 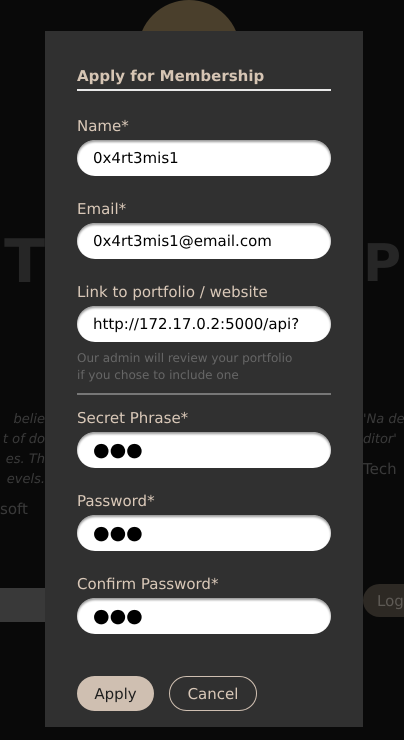 I want to click on apply-button: Apply, so click(x=115, y=693).